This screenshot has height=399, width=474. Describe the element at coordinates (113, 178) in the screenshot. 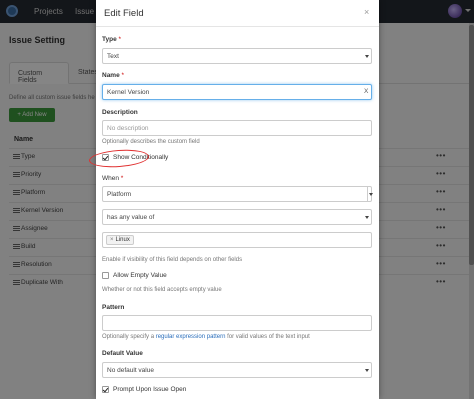

I see `when-label: When *` at that location.